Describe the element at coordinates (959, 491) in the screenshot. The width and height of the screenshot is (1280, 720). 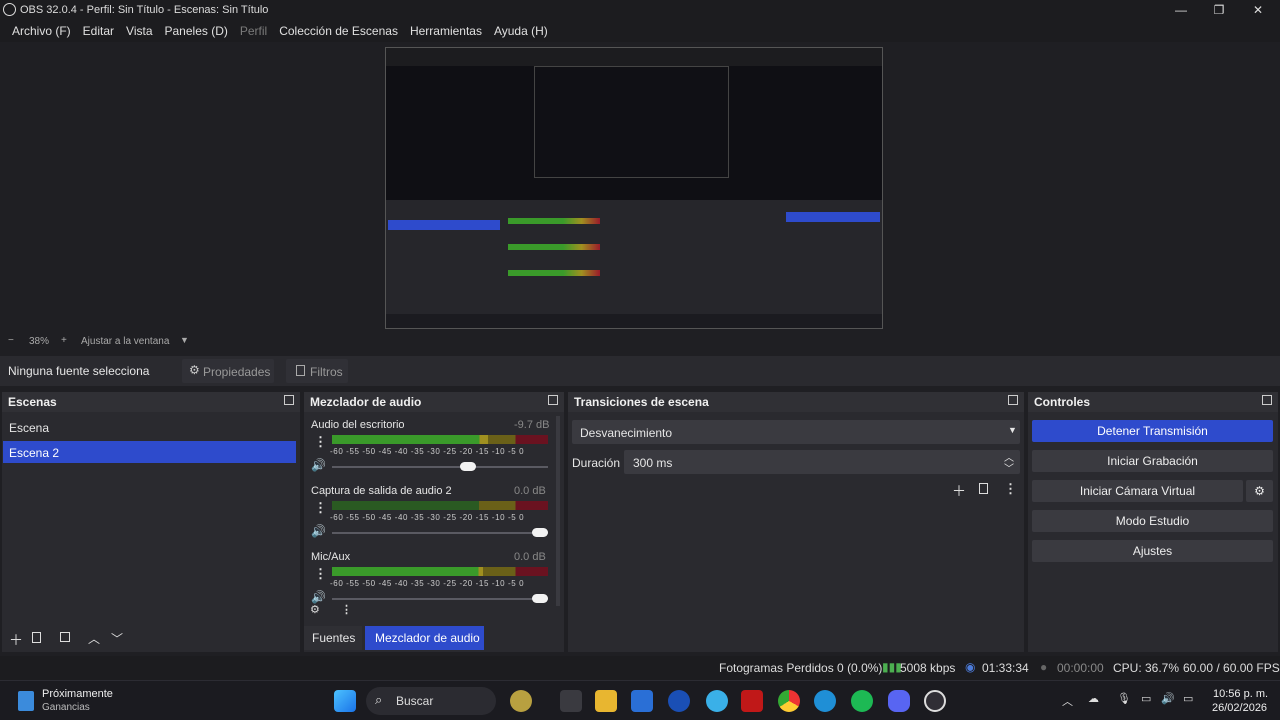
I see `add-transition-icon: ＋` at that location.